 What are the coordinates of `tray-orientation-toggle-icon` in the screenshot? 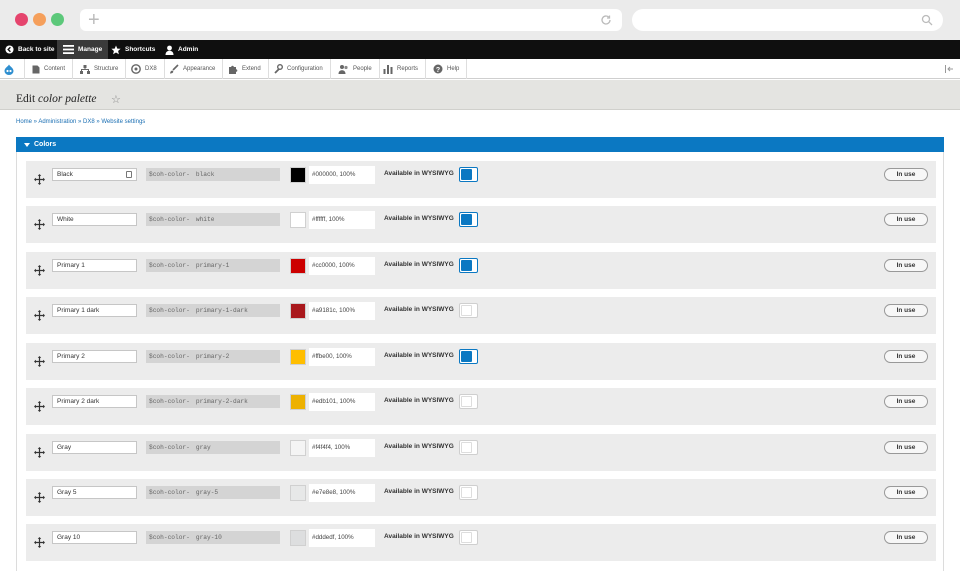 It's located at (949, 69).